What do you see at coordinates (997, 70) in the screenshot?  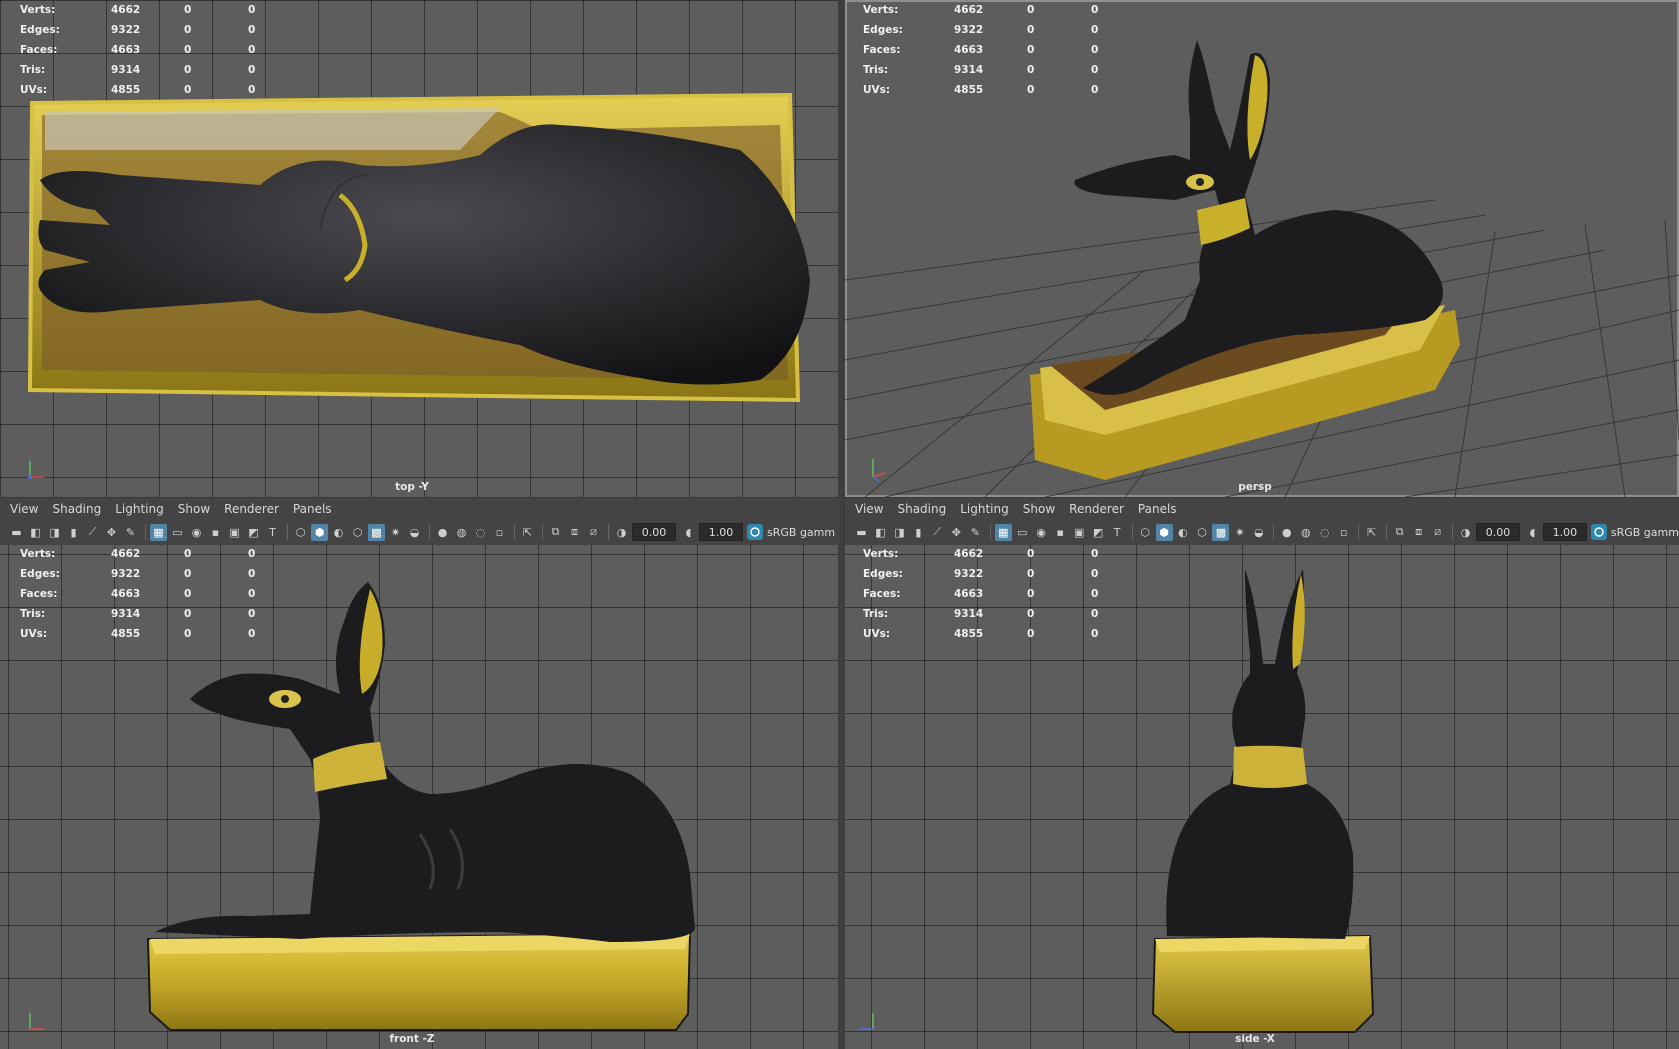 I see `hud-row-tris: Tris: 9314 0 0` at bounding box center [997, 70].